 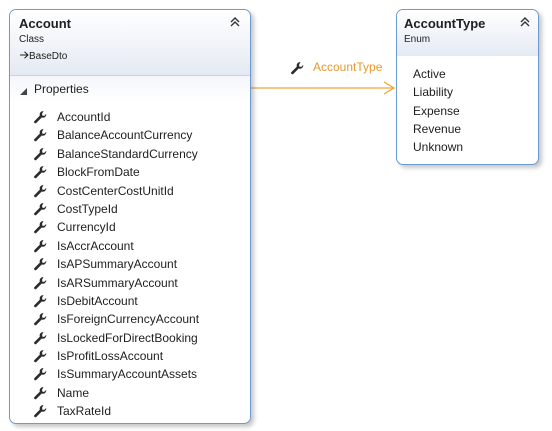 What do you see at coordinates (115, 190) in the screenshot?
I see `property-name: CostCenterCostUnitId` at bounding box center [115, 190].